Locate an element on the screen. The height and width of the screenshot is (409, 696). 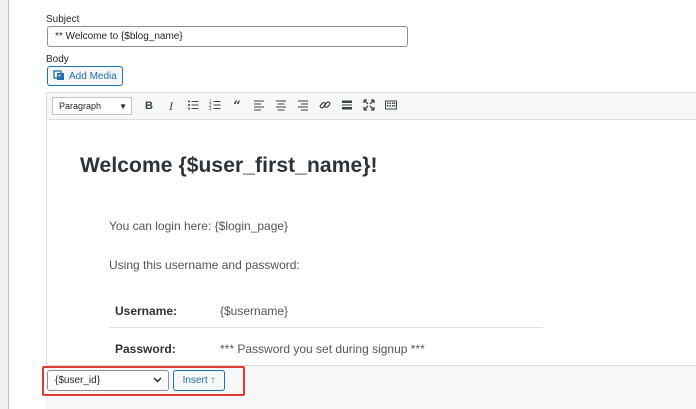
fullscreen-icon is located at coordinates (369, 106).